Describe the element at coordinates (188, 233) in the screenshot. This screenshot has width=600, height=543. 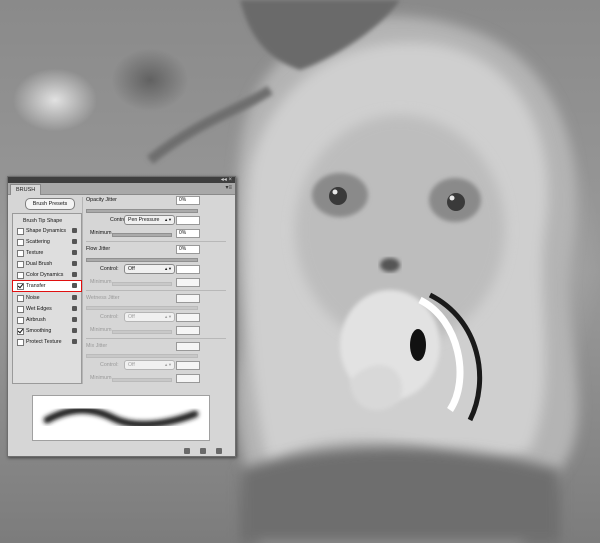
I see `opacity-minimum-field: 0%` at that location.